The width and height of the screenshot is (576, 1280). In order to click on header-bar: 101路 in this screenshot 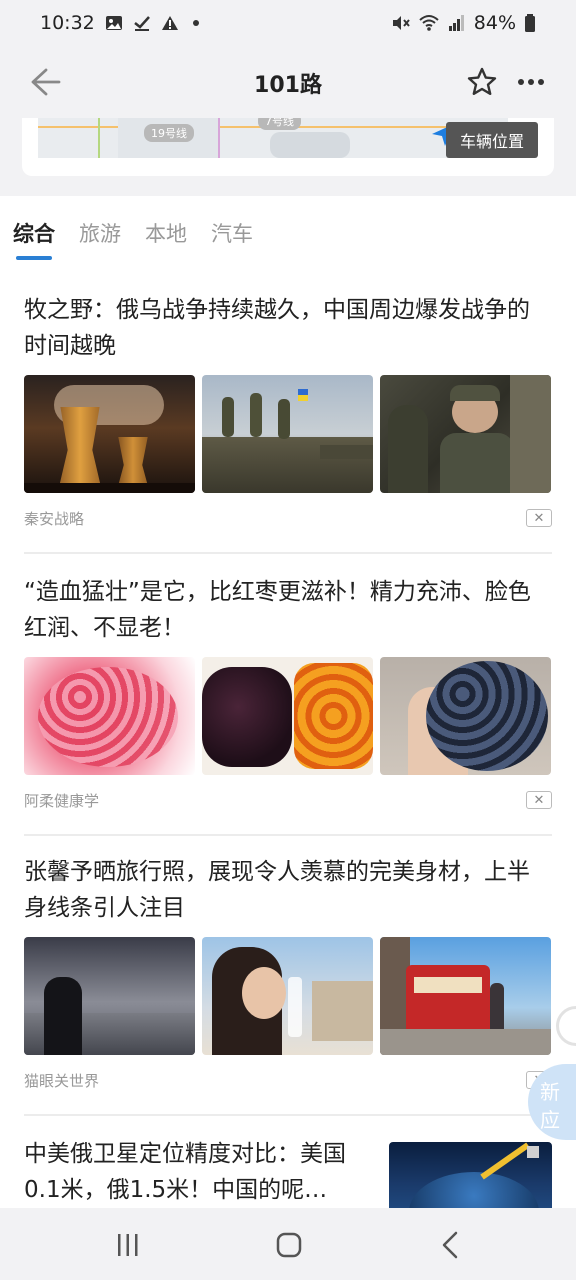, I will do `click(288, 82)`.